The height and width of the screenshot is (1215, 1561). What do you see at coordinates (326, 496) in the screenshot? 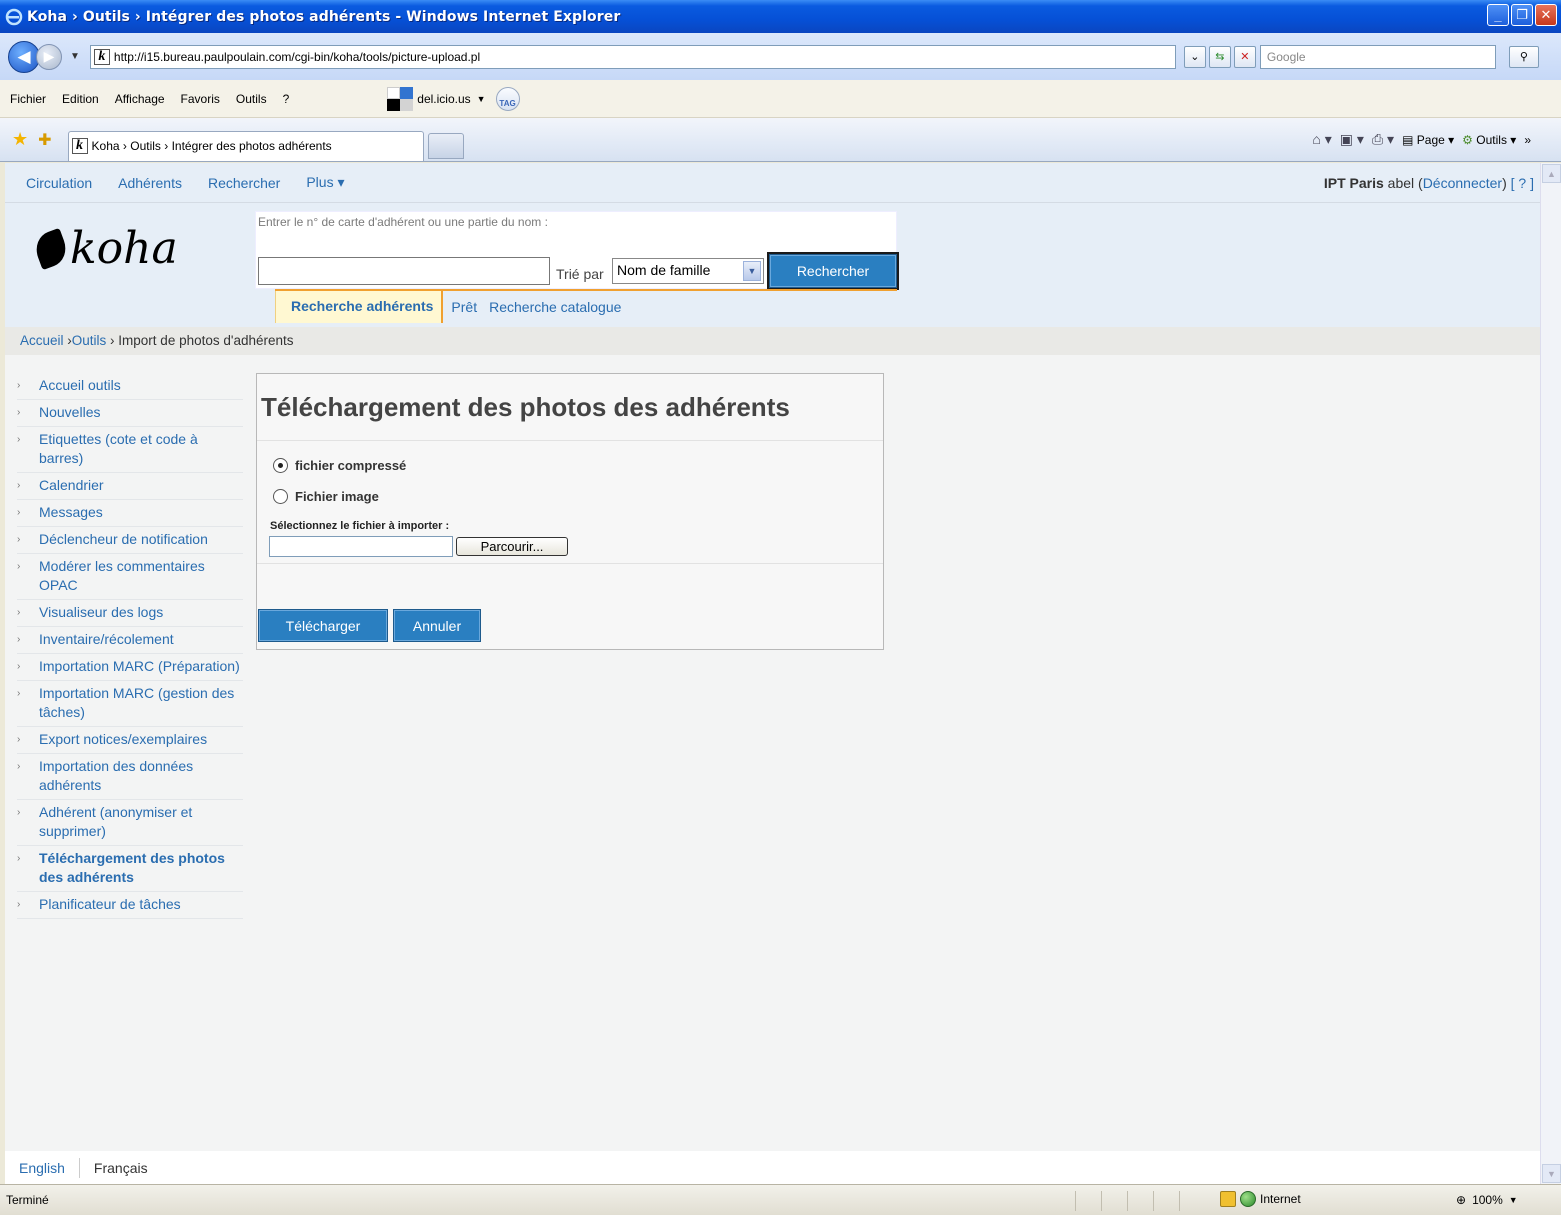
I see `option-image-file: Fichier image` at bounding box center [326, 496].